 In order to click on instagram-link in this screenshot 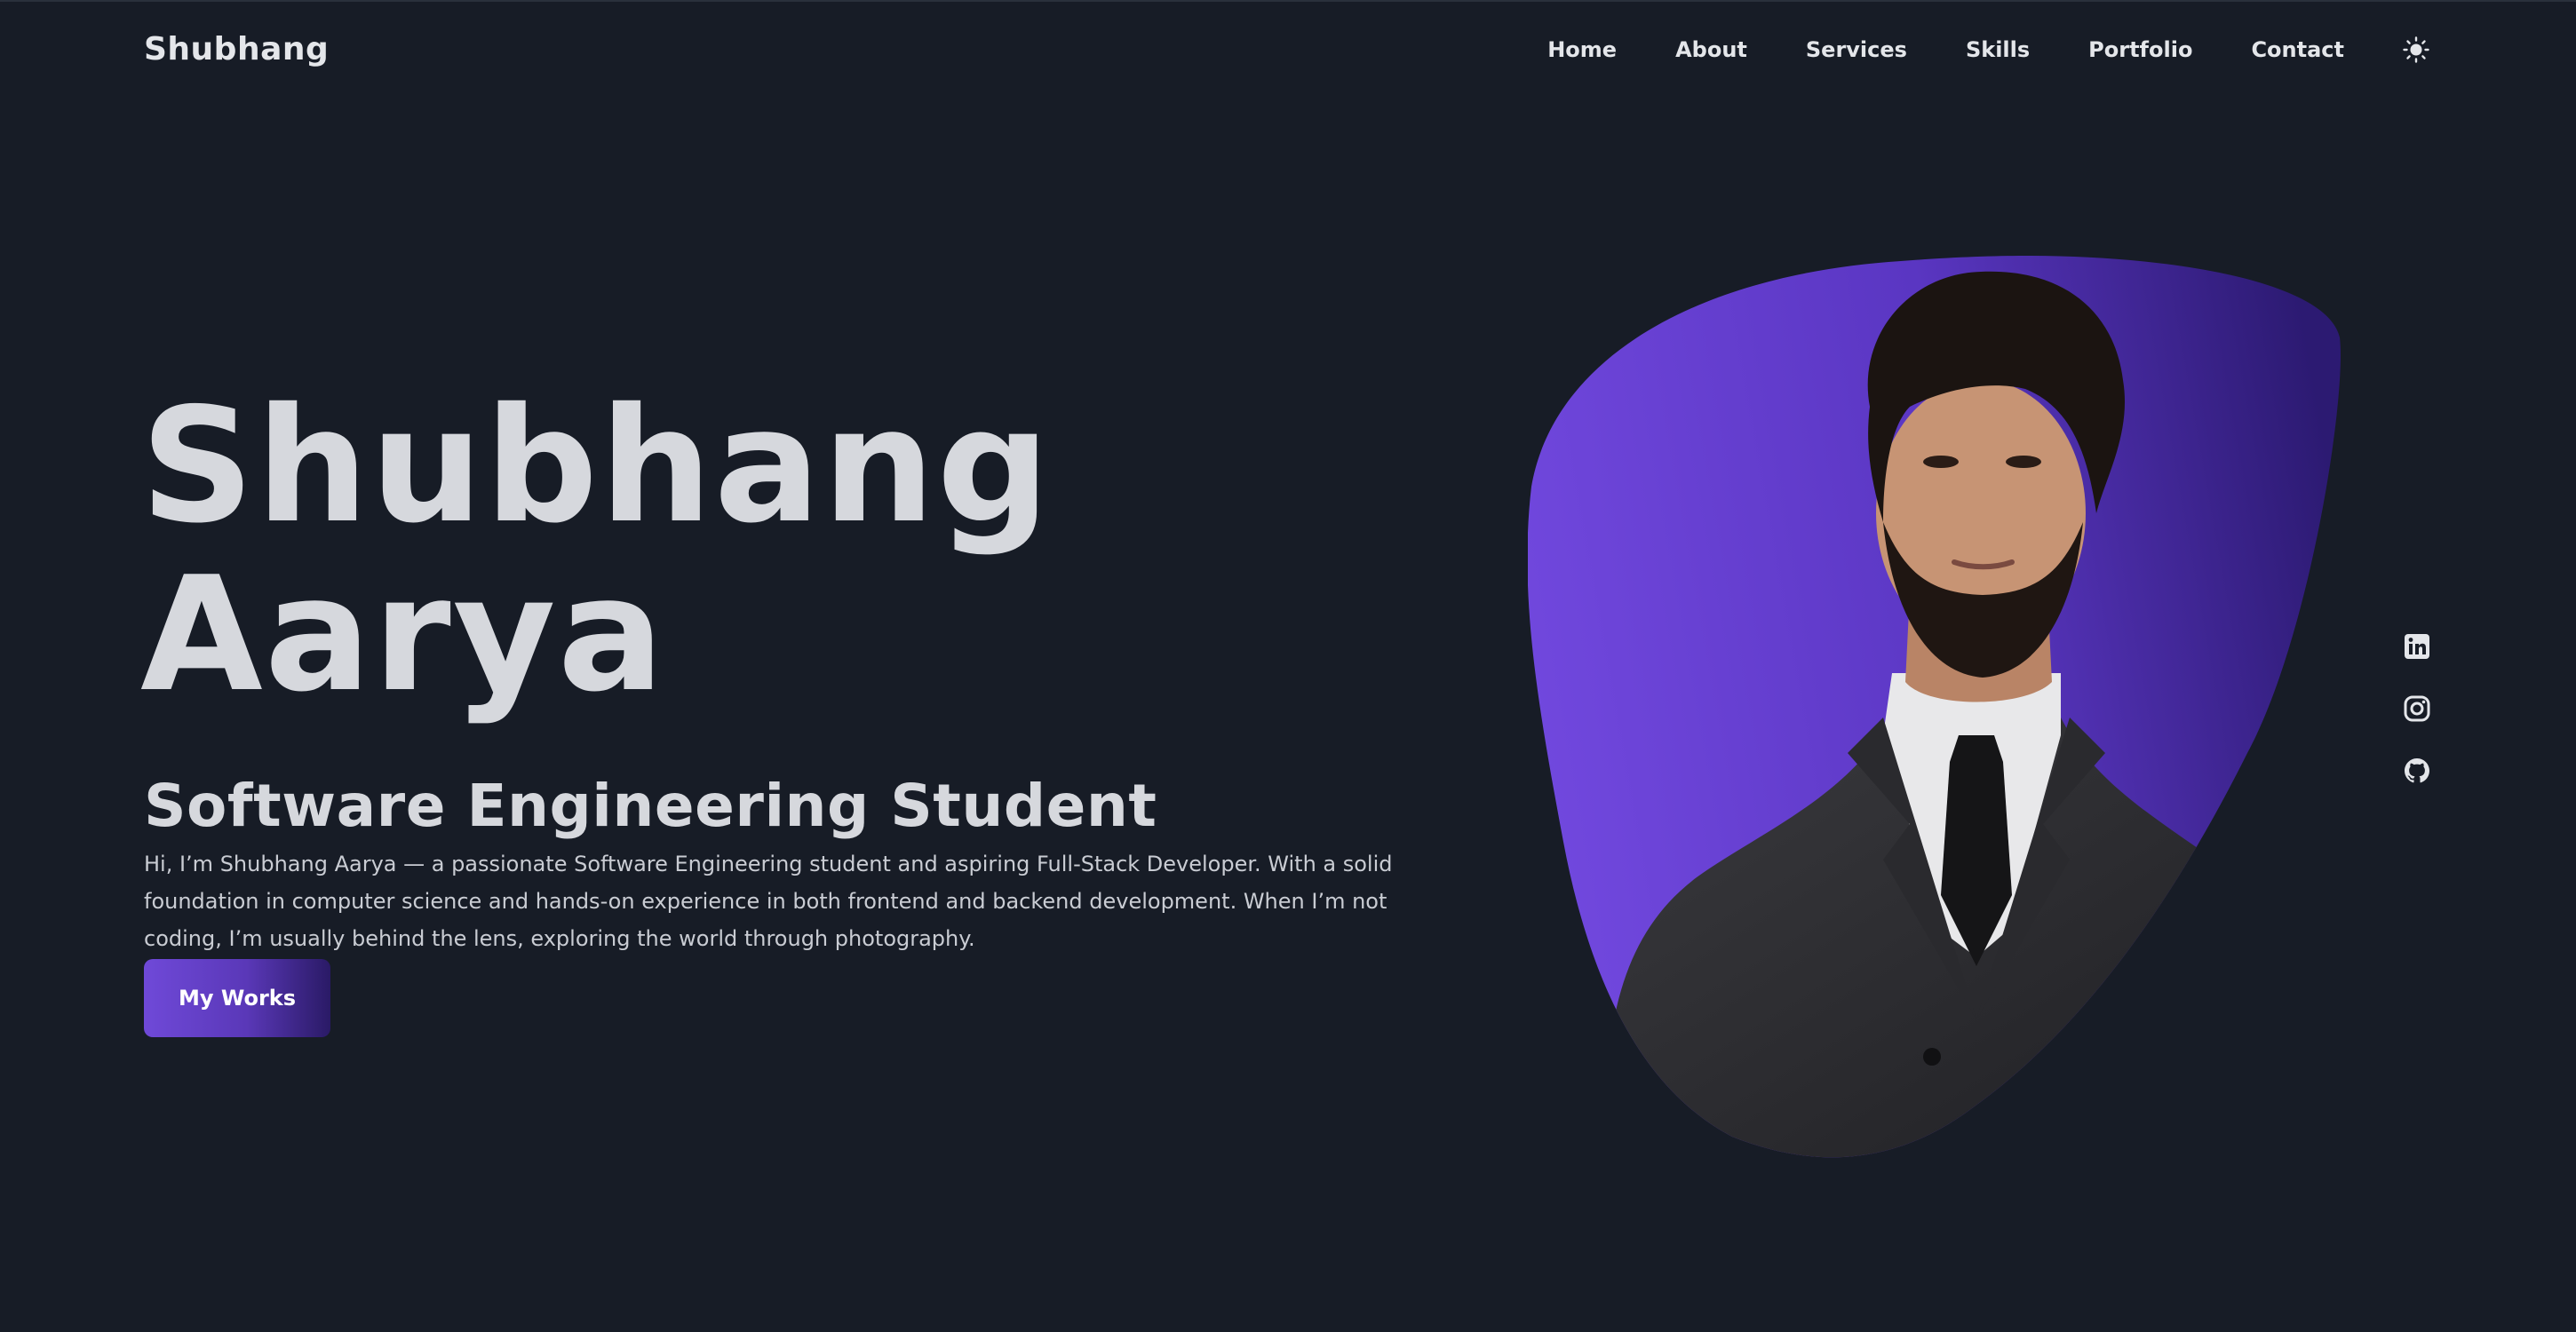, I will do `click(2419, 710)`.